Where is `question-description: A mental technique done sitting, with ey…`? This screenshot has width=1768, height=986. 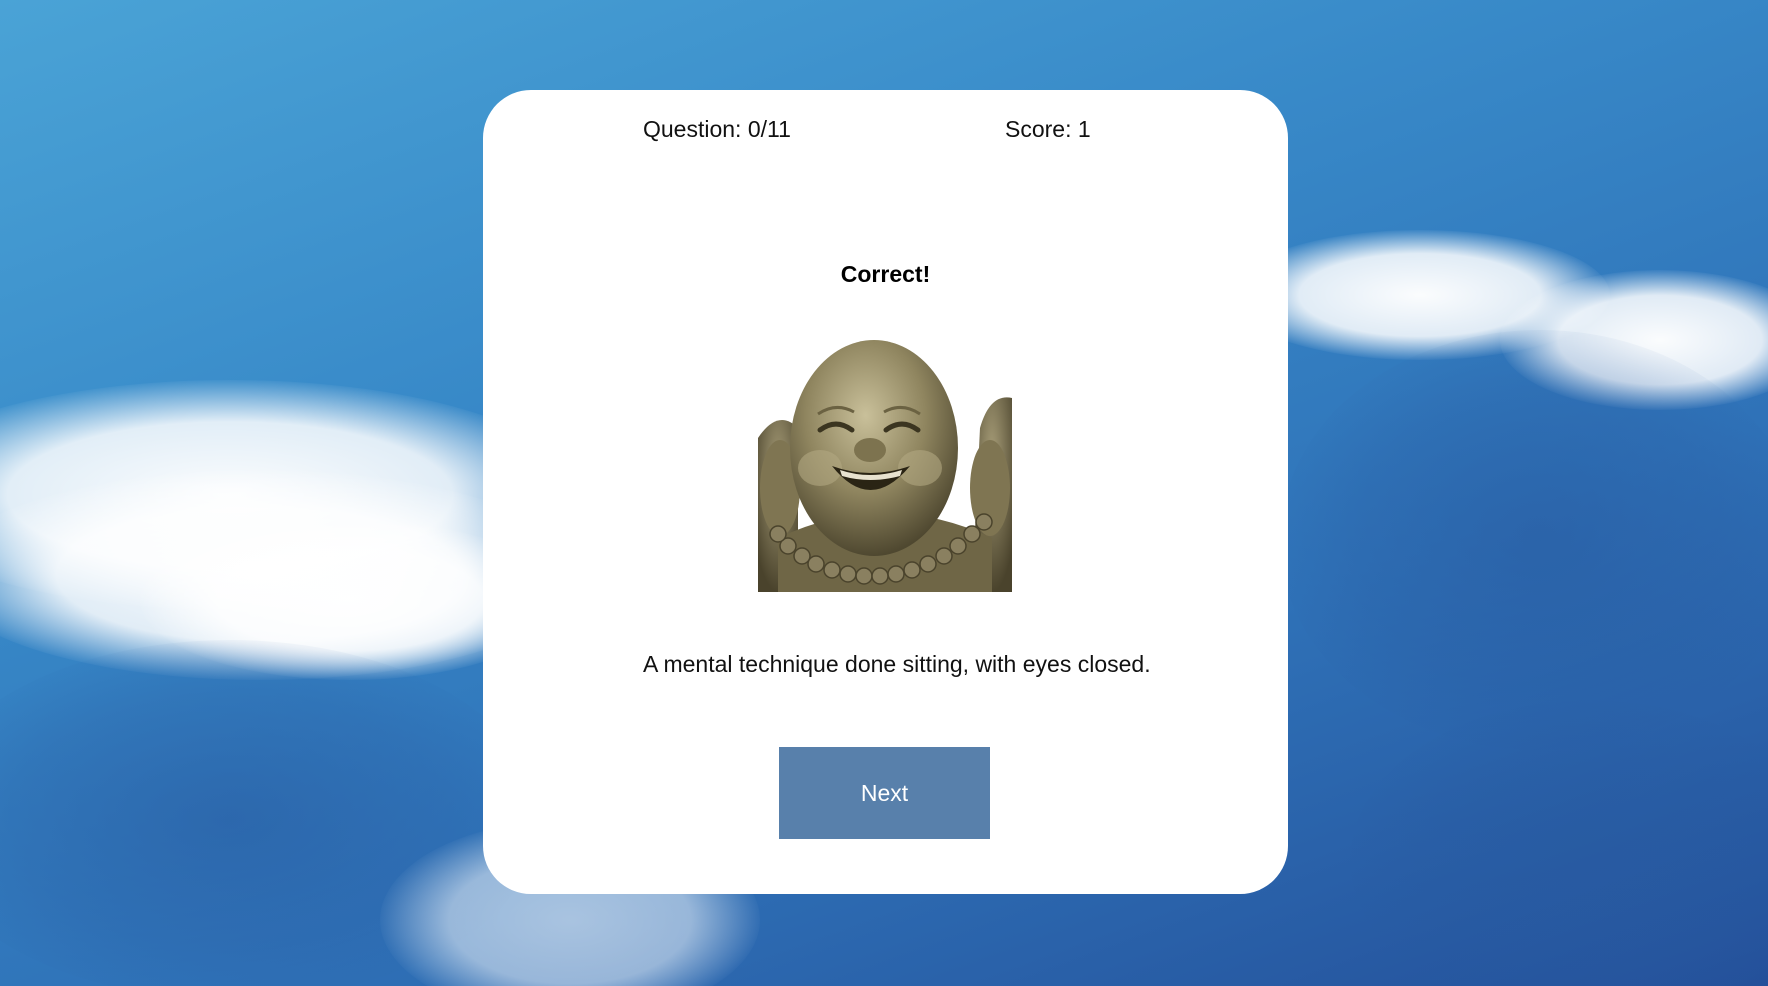
question-description: A mental technique done sitting, with ey… is located at coordinates (897, 664).